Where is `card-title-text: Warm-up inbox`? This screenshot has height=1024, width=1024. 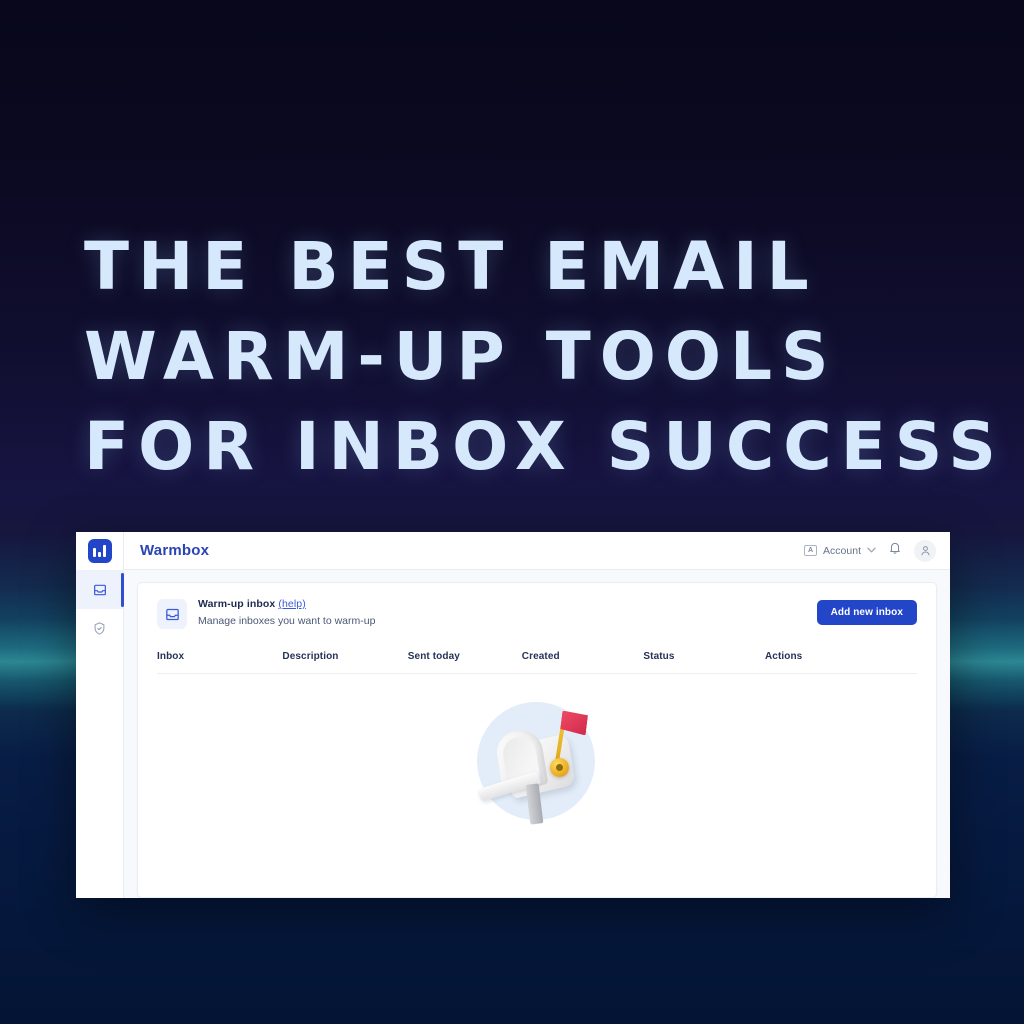 card-title-text: Warm-up inbox is located at coordinates (237, 604).